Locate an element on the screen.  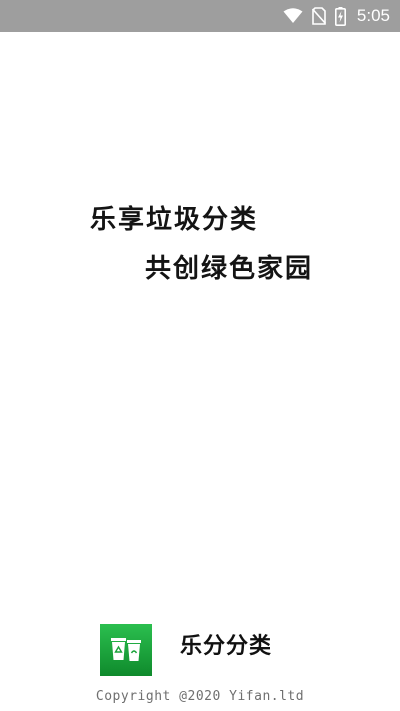
status-time: 5:05 is located at coordinates (373, 15).